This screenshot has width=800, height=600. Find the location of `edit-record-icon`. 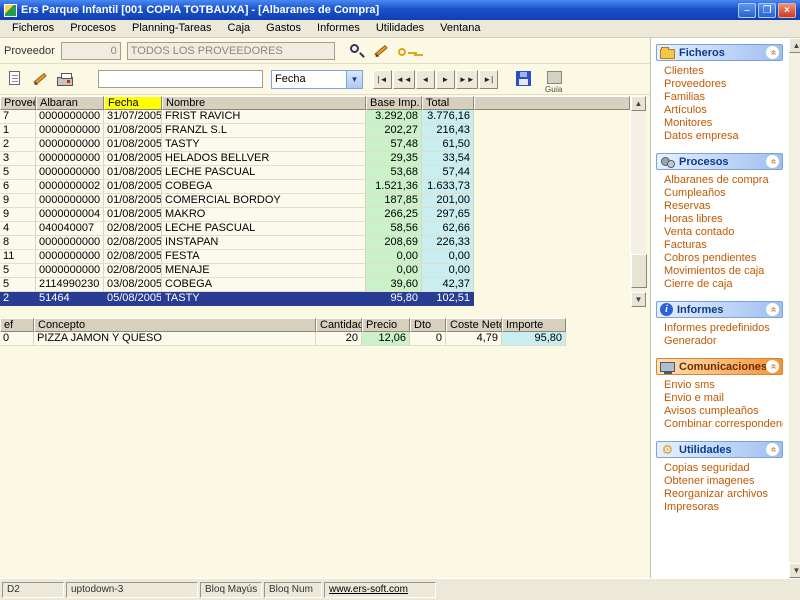

edit-record-icon is located at coordinates (40, 79).